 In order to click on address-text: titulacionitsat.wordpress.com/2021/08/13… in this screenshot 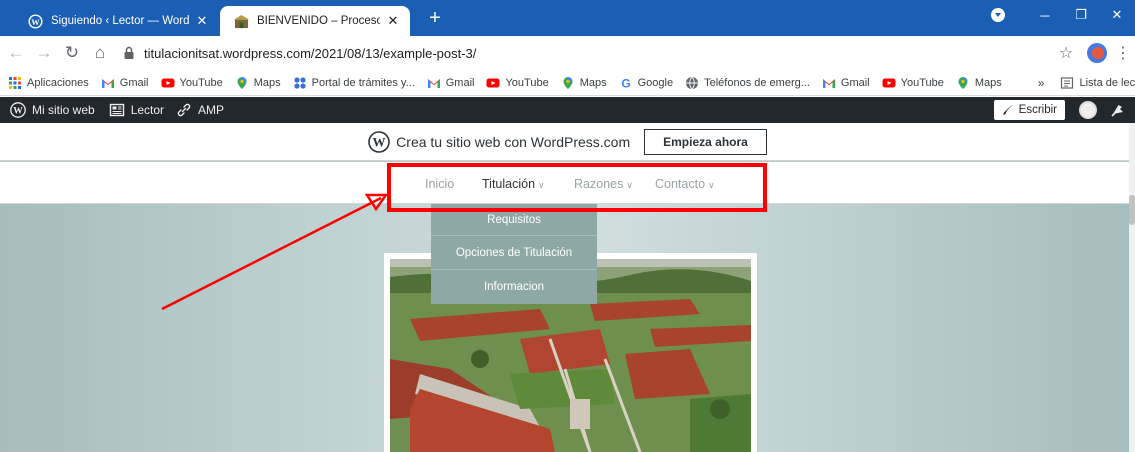, I will do `click(310, 53)`.